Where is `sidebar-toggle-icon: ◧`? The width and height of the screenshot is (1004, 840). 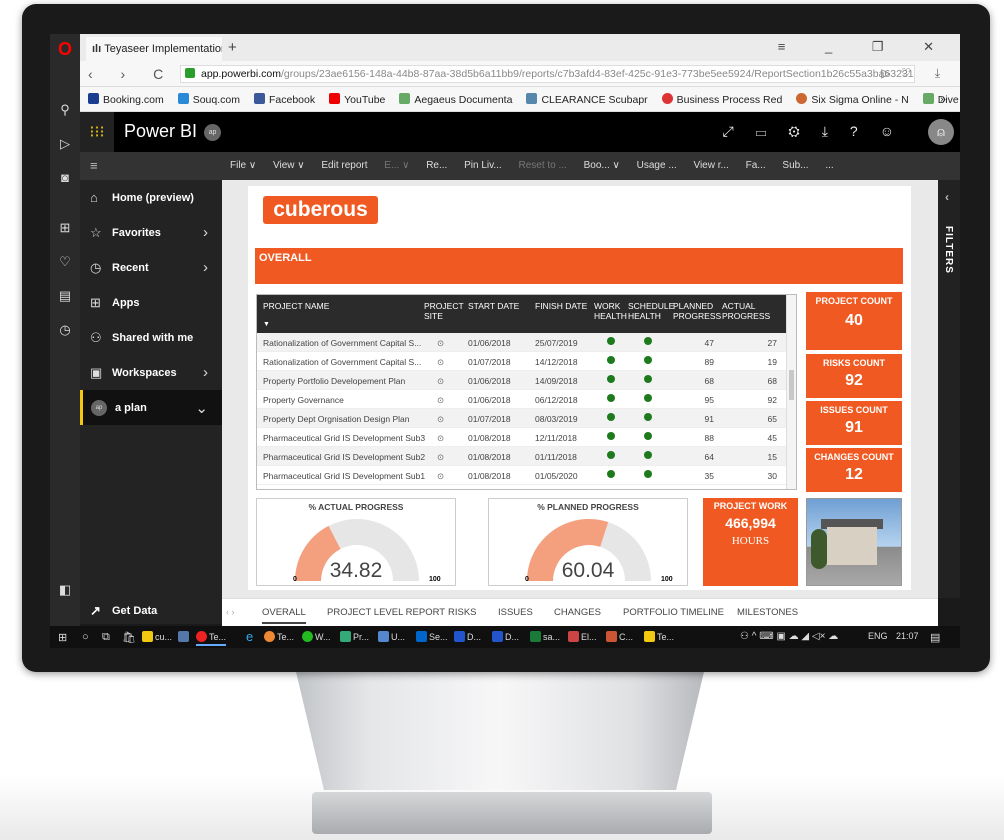
sidebar-toggle-icon: ◧ is located at coordinates (65, 590).